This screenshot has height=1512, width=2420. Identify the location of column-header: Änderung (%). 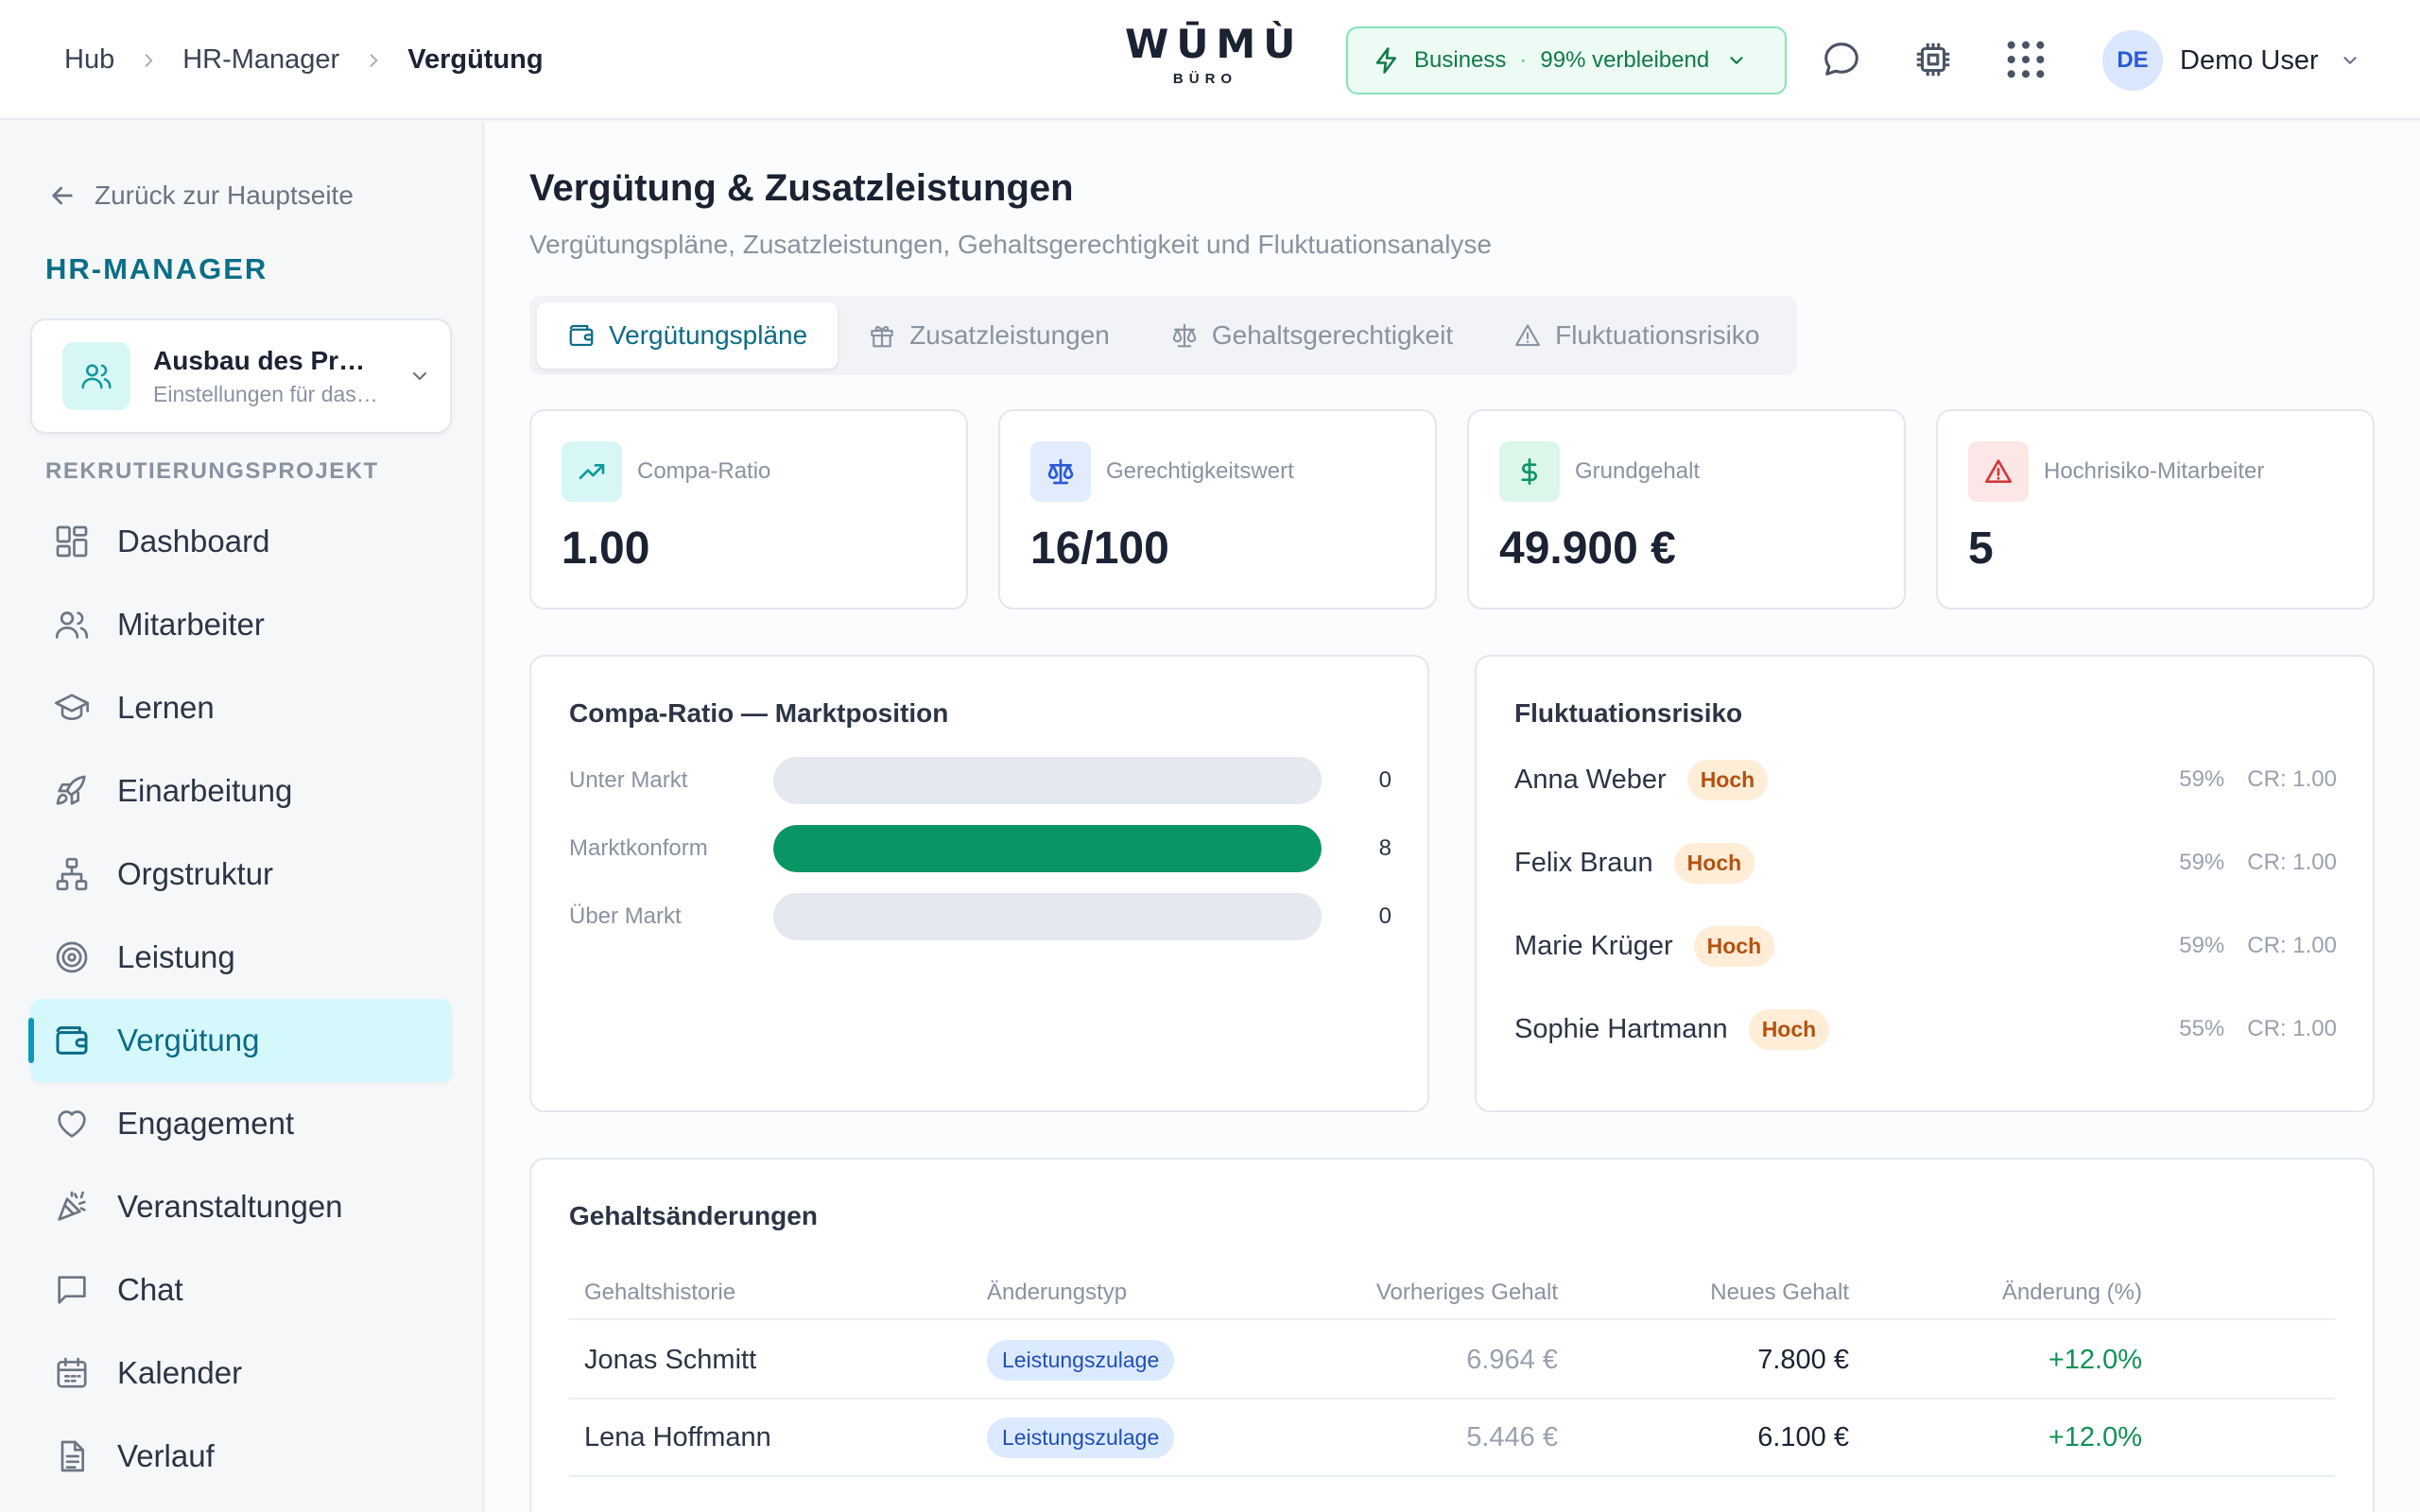
(1996, 1293).